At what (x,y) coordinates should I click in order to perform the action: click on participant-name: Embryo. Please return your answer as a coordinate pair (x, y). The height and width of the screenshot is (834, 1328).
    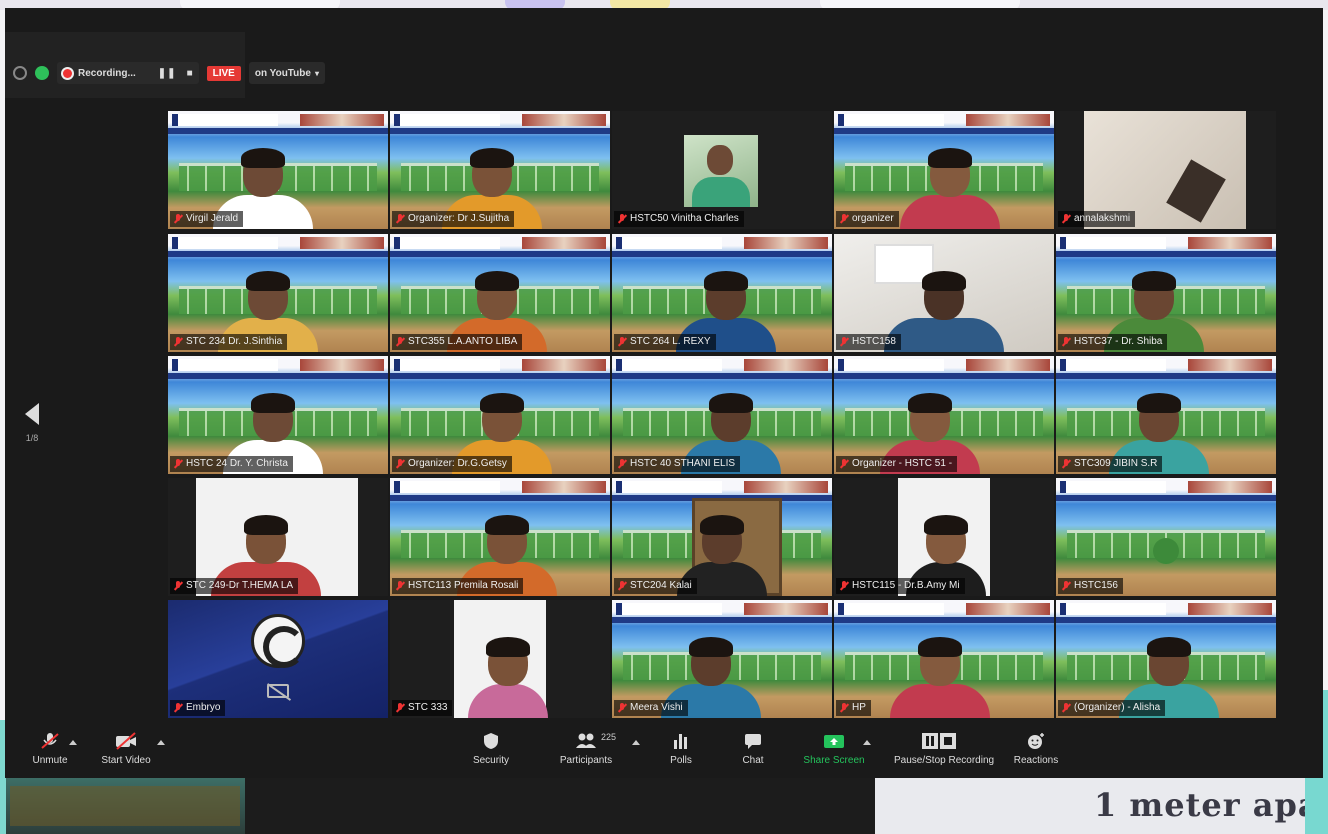
    Looking at the image, I should click on (203, 707).